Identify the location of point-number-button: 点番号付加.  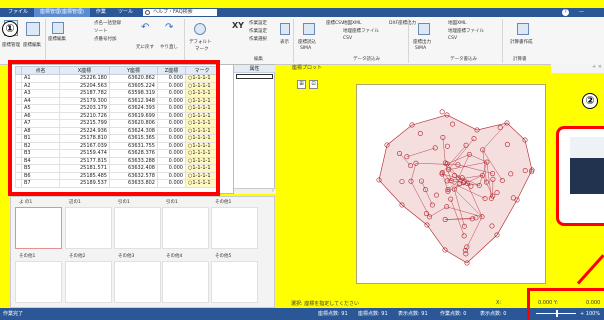
(105, 39).